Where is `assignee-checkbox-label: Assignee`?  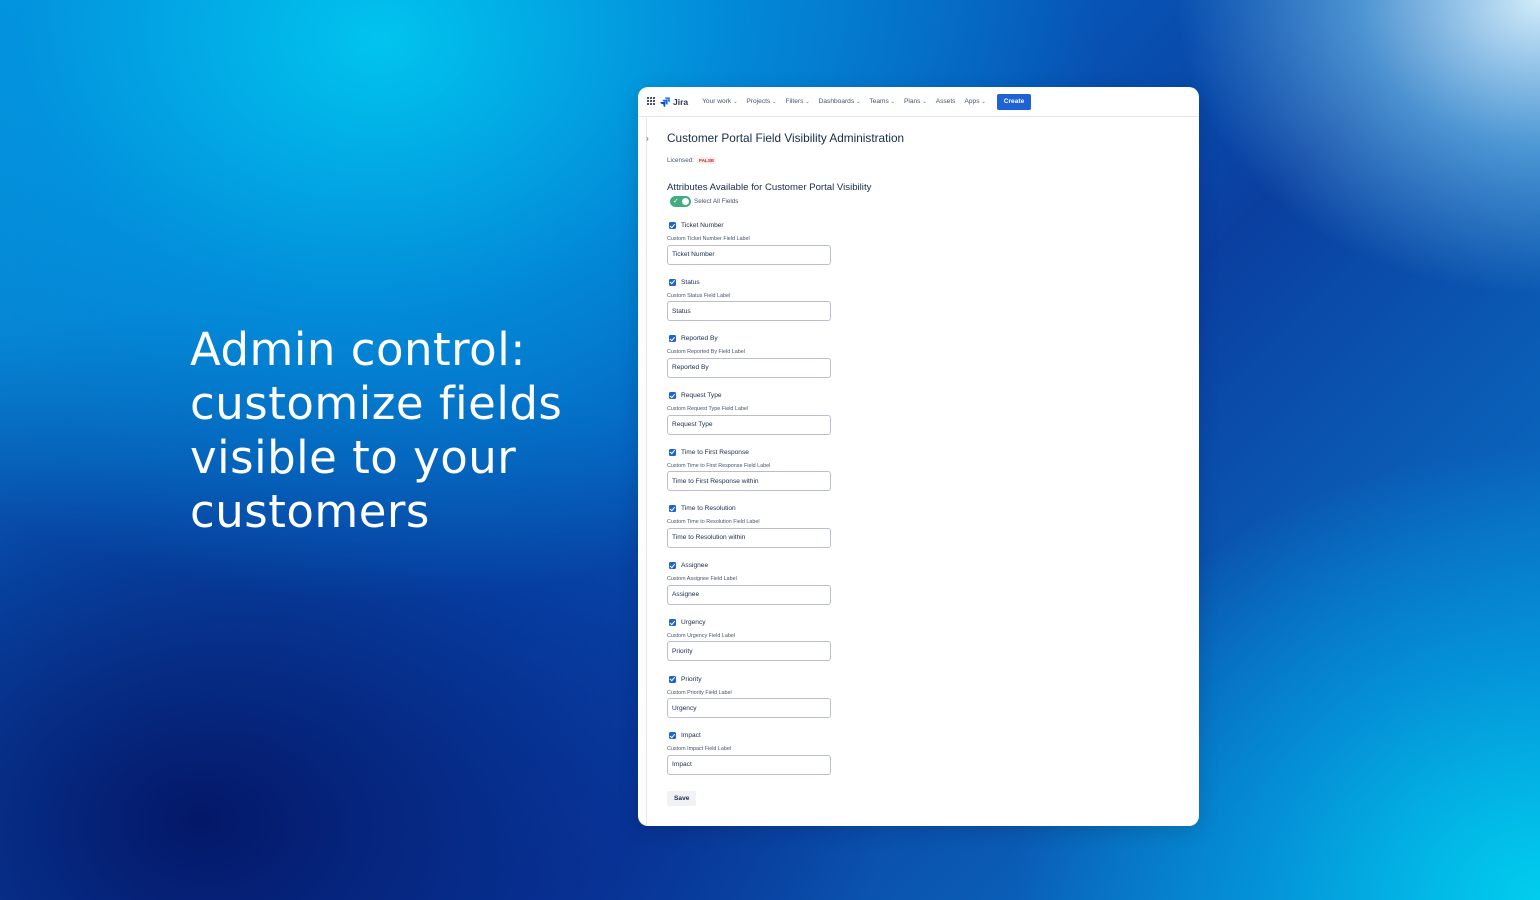 assignee-checkbox-label: Assignee is located at coordinates (695, 566).